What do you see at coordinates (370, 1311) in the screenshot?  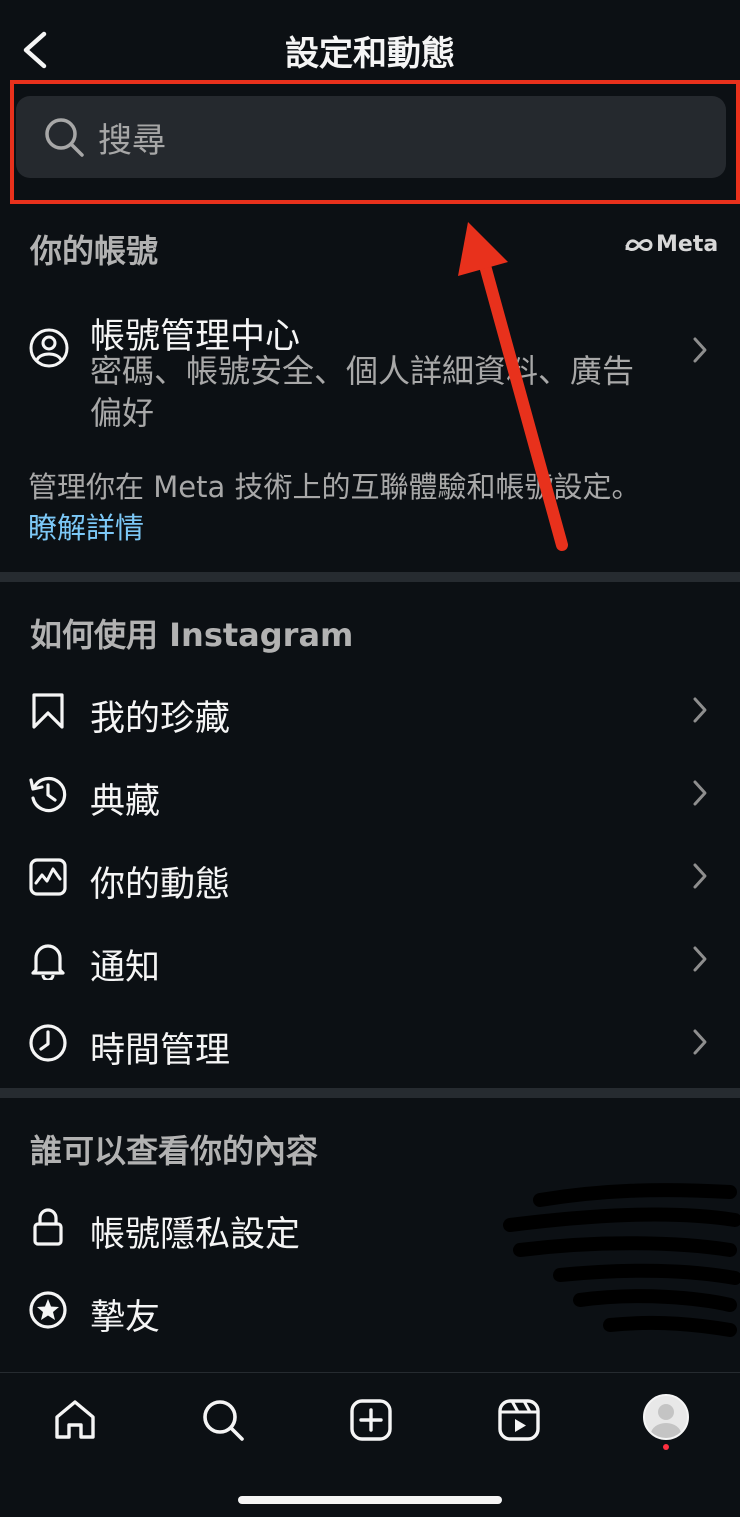 I see `row-close-friends: 摯友` at bounding box center [370, 1311].